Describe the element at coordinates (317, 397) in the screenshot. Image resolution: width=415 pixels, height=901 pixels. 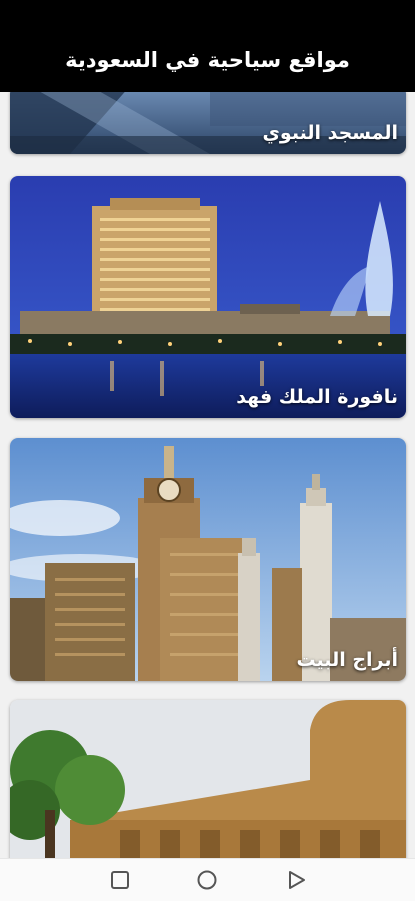
I see `place-label: نافورة الملك فهد` at that location.